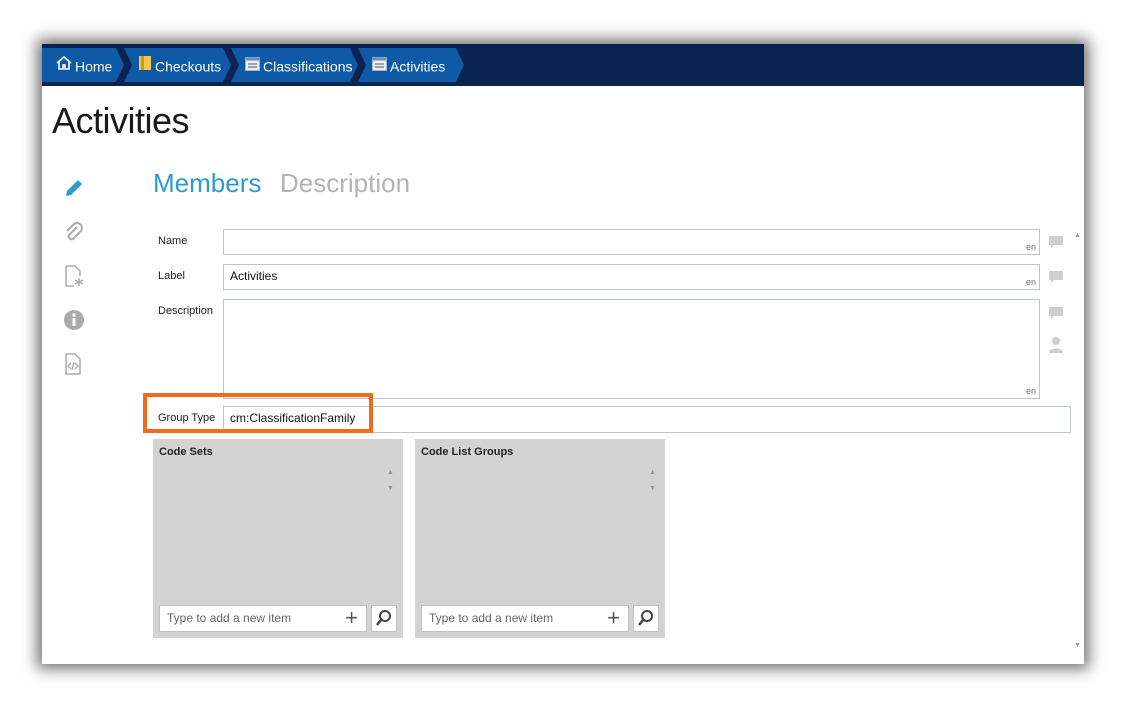  I want to click on description-field: en, so click(631, 349).